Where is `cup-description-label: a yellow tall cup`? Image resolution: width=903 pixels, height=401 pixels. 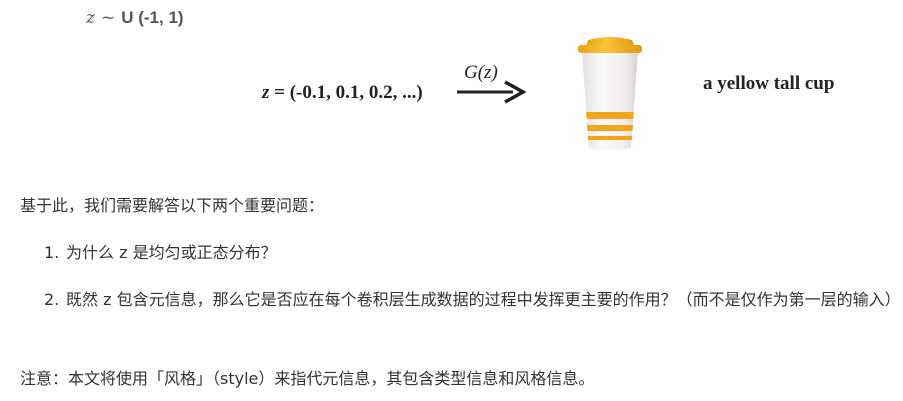
cup-description-label: a yellow tall cup is located at coordinates (769, 83).